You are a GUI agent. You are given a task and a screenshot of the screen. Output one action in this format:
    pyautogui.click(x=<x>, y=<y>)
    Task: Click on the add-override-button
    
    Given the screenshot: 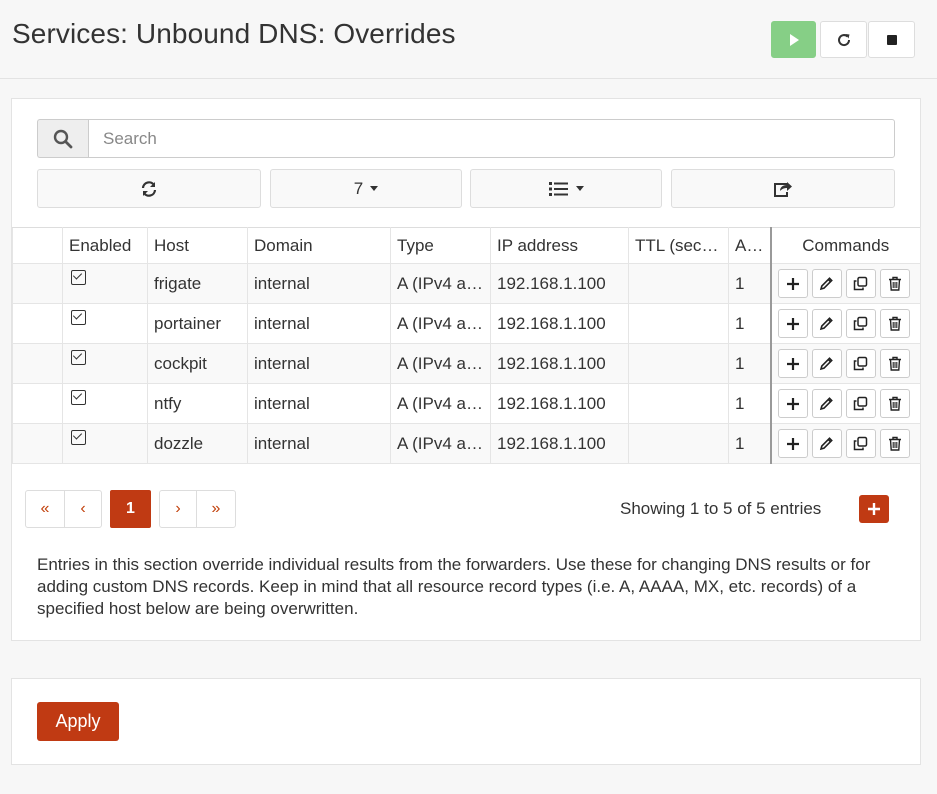 What is the action you would take?
    pyautogui.click(x=874, y=509)
    